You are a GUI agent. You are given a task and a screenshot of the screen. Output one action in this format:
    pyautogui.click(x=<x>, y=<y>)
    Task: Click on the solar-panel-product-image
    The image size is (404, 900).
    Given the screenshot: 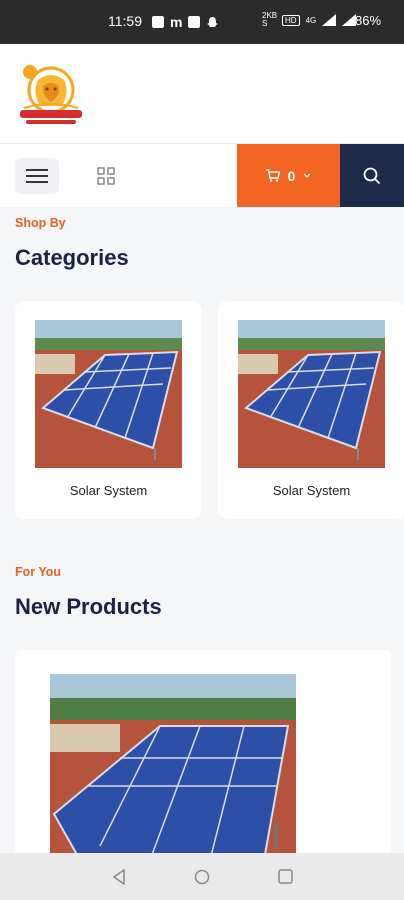 What is the action you would take?
    pyautogui.click(x=173, y=769)
    